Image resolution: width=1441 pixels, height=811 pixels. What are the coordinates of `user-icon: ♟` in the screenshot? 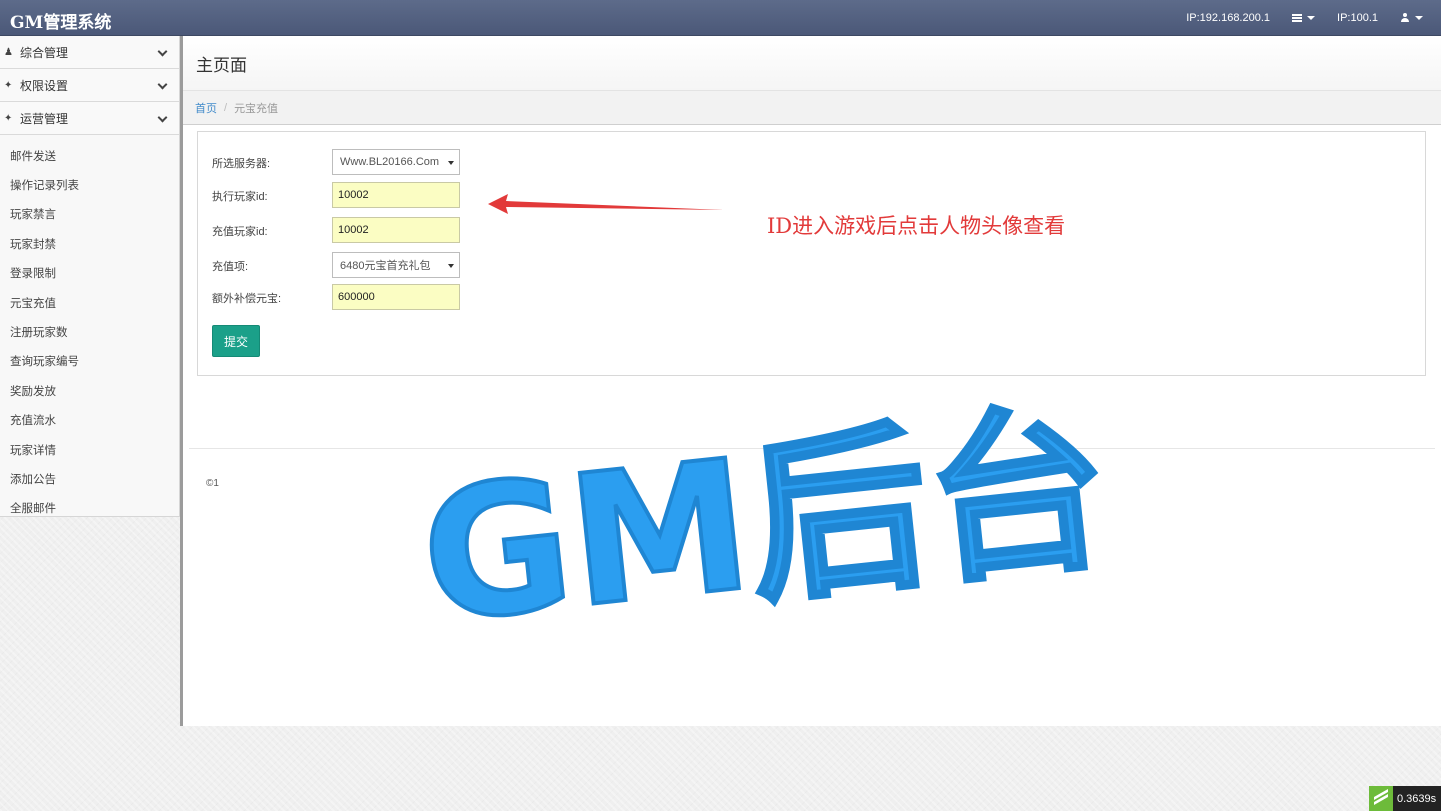 It's located at (8, 52).